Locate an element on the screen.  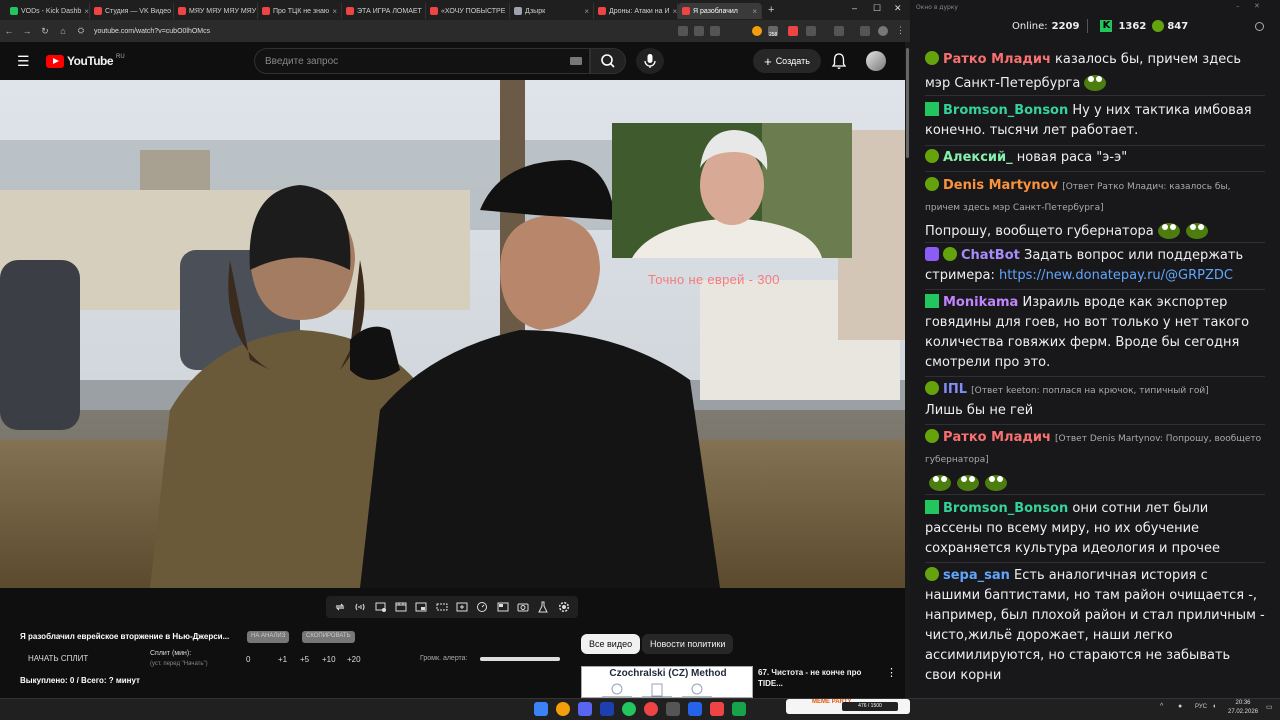
back-icon: ← is located at coordinates (9, 31).